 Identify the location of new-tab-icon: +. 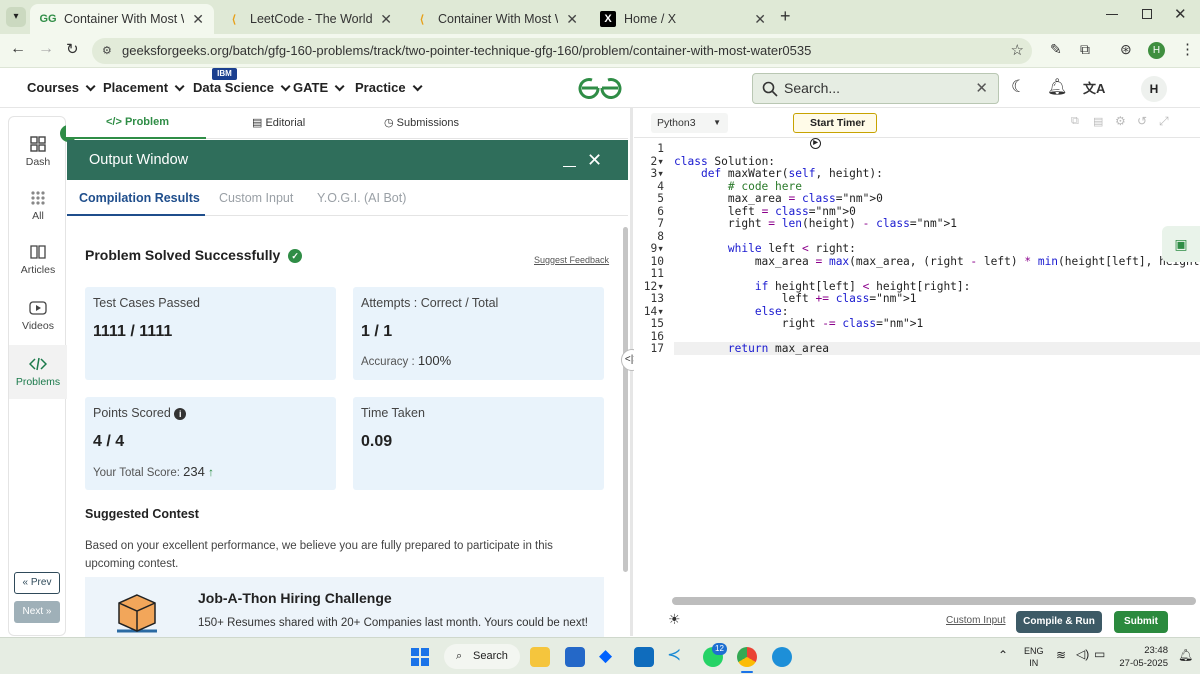
(785, 16).